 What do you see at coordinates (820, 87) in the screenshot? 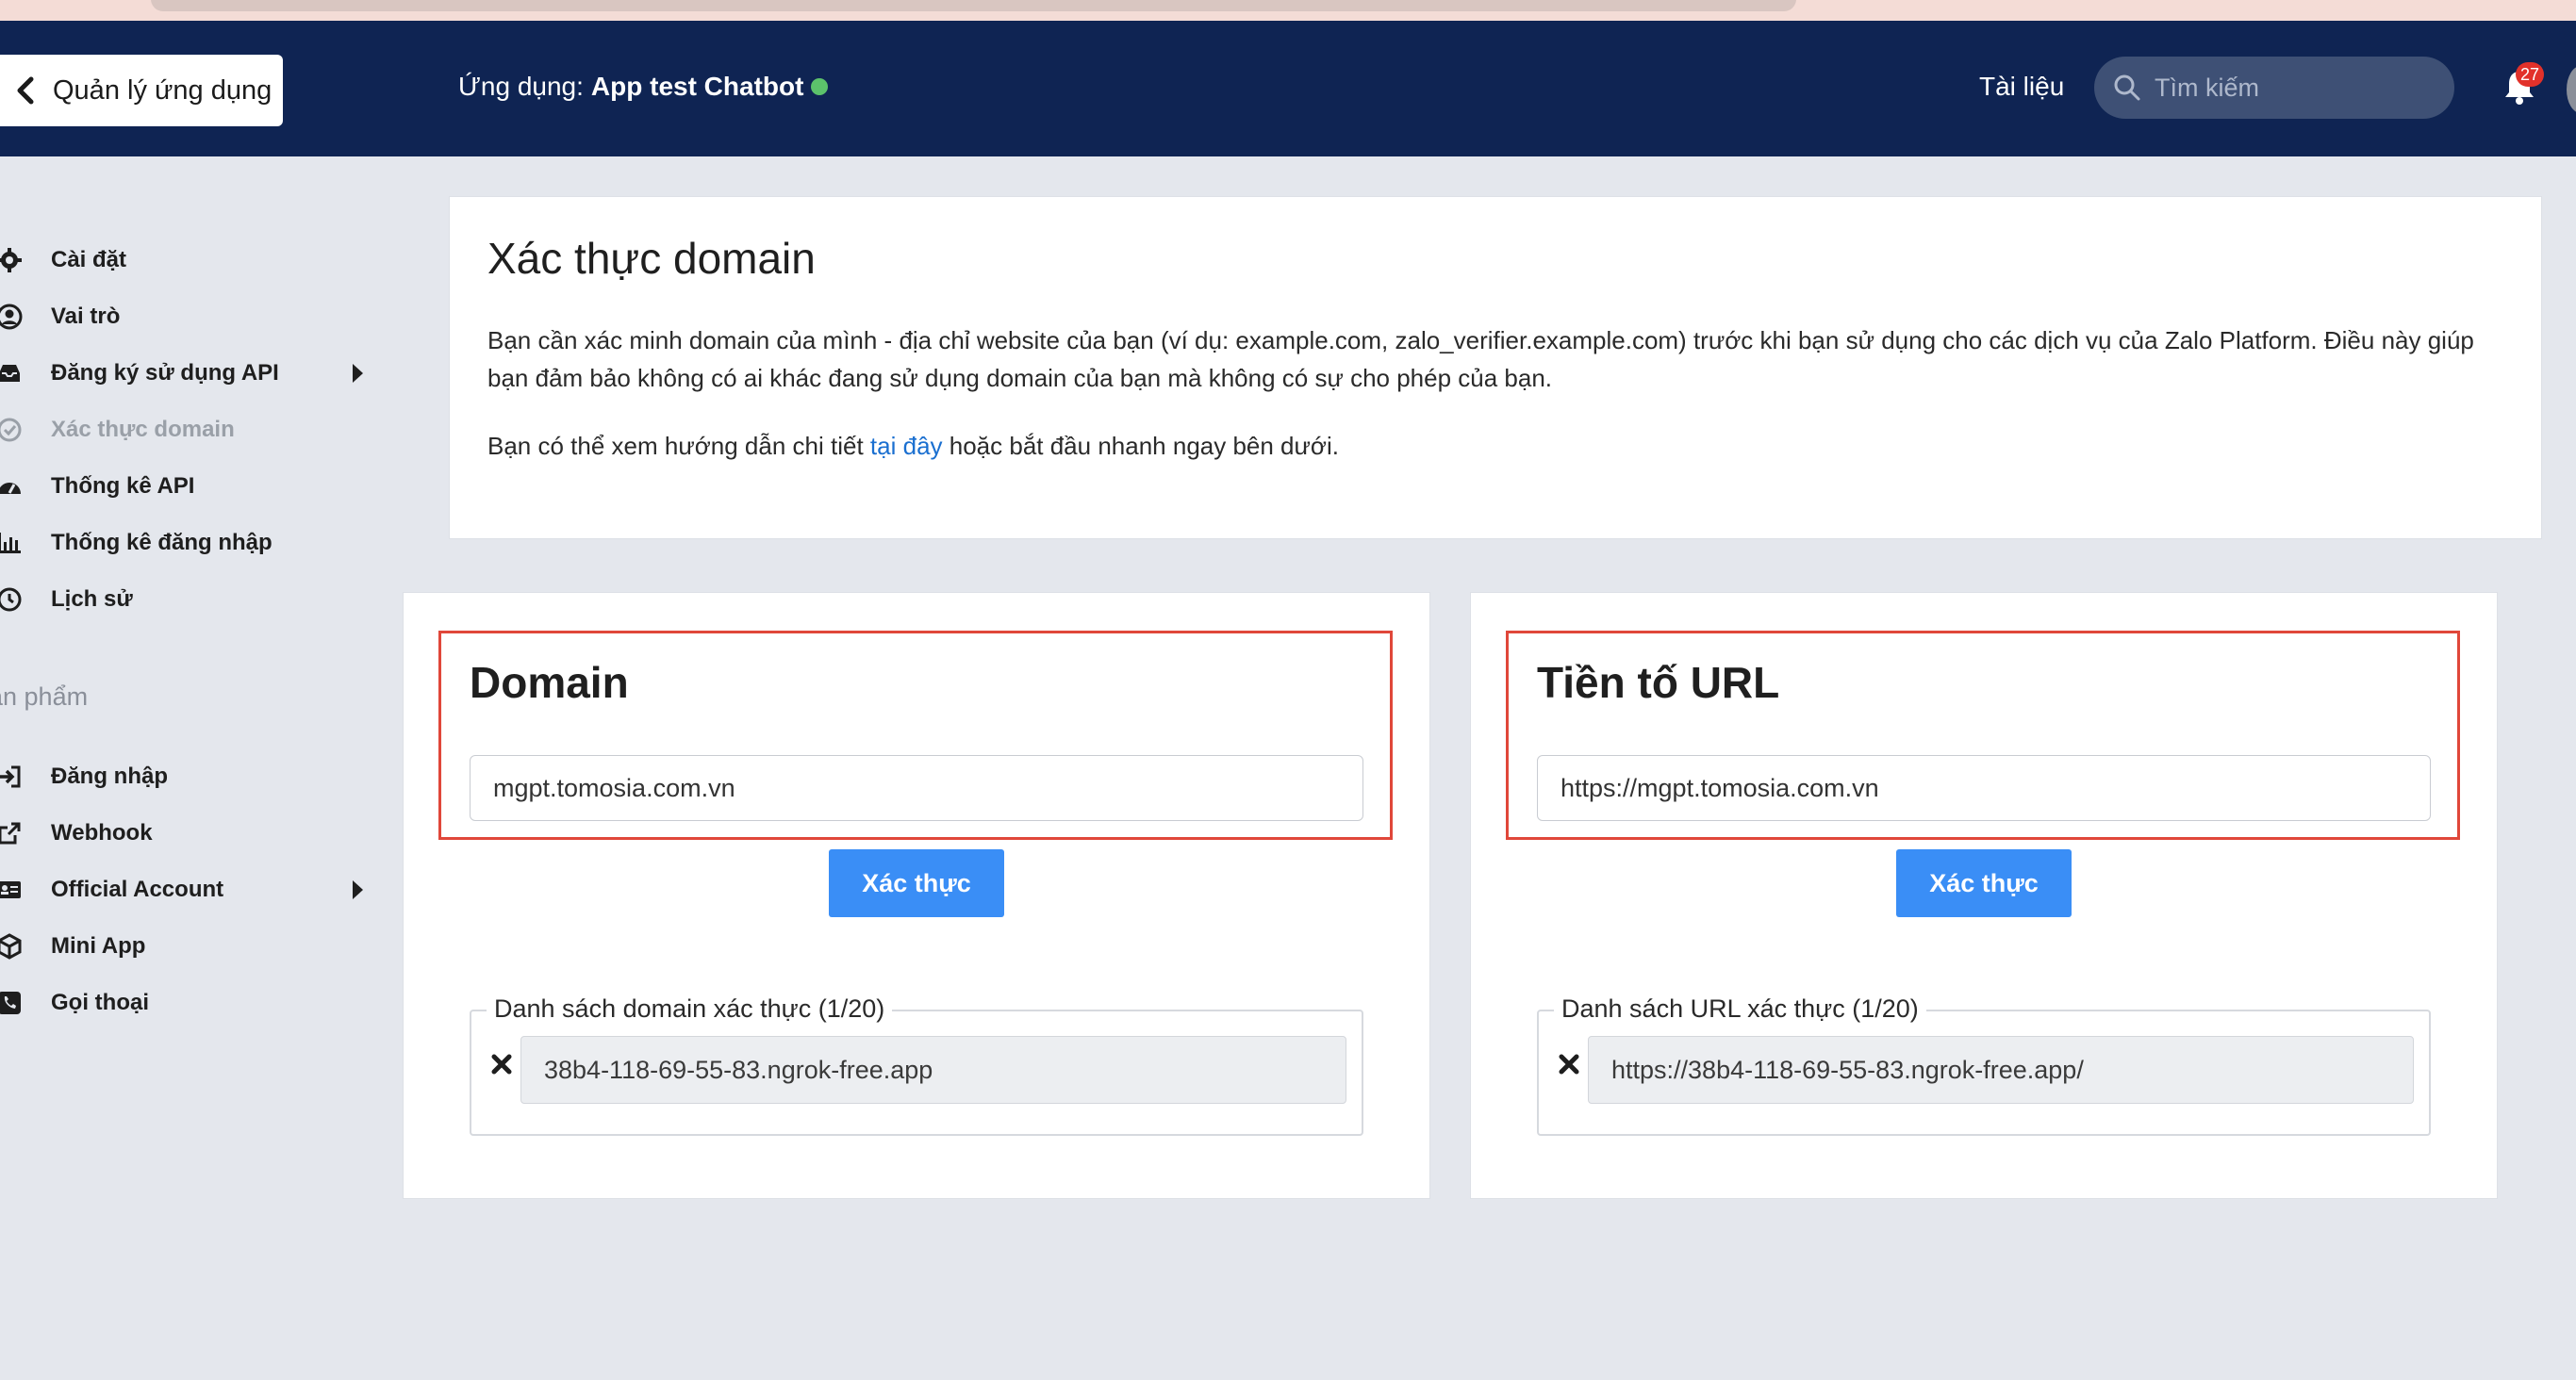
I see `app-status-dot` at bounding box center [820, 87].